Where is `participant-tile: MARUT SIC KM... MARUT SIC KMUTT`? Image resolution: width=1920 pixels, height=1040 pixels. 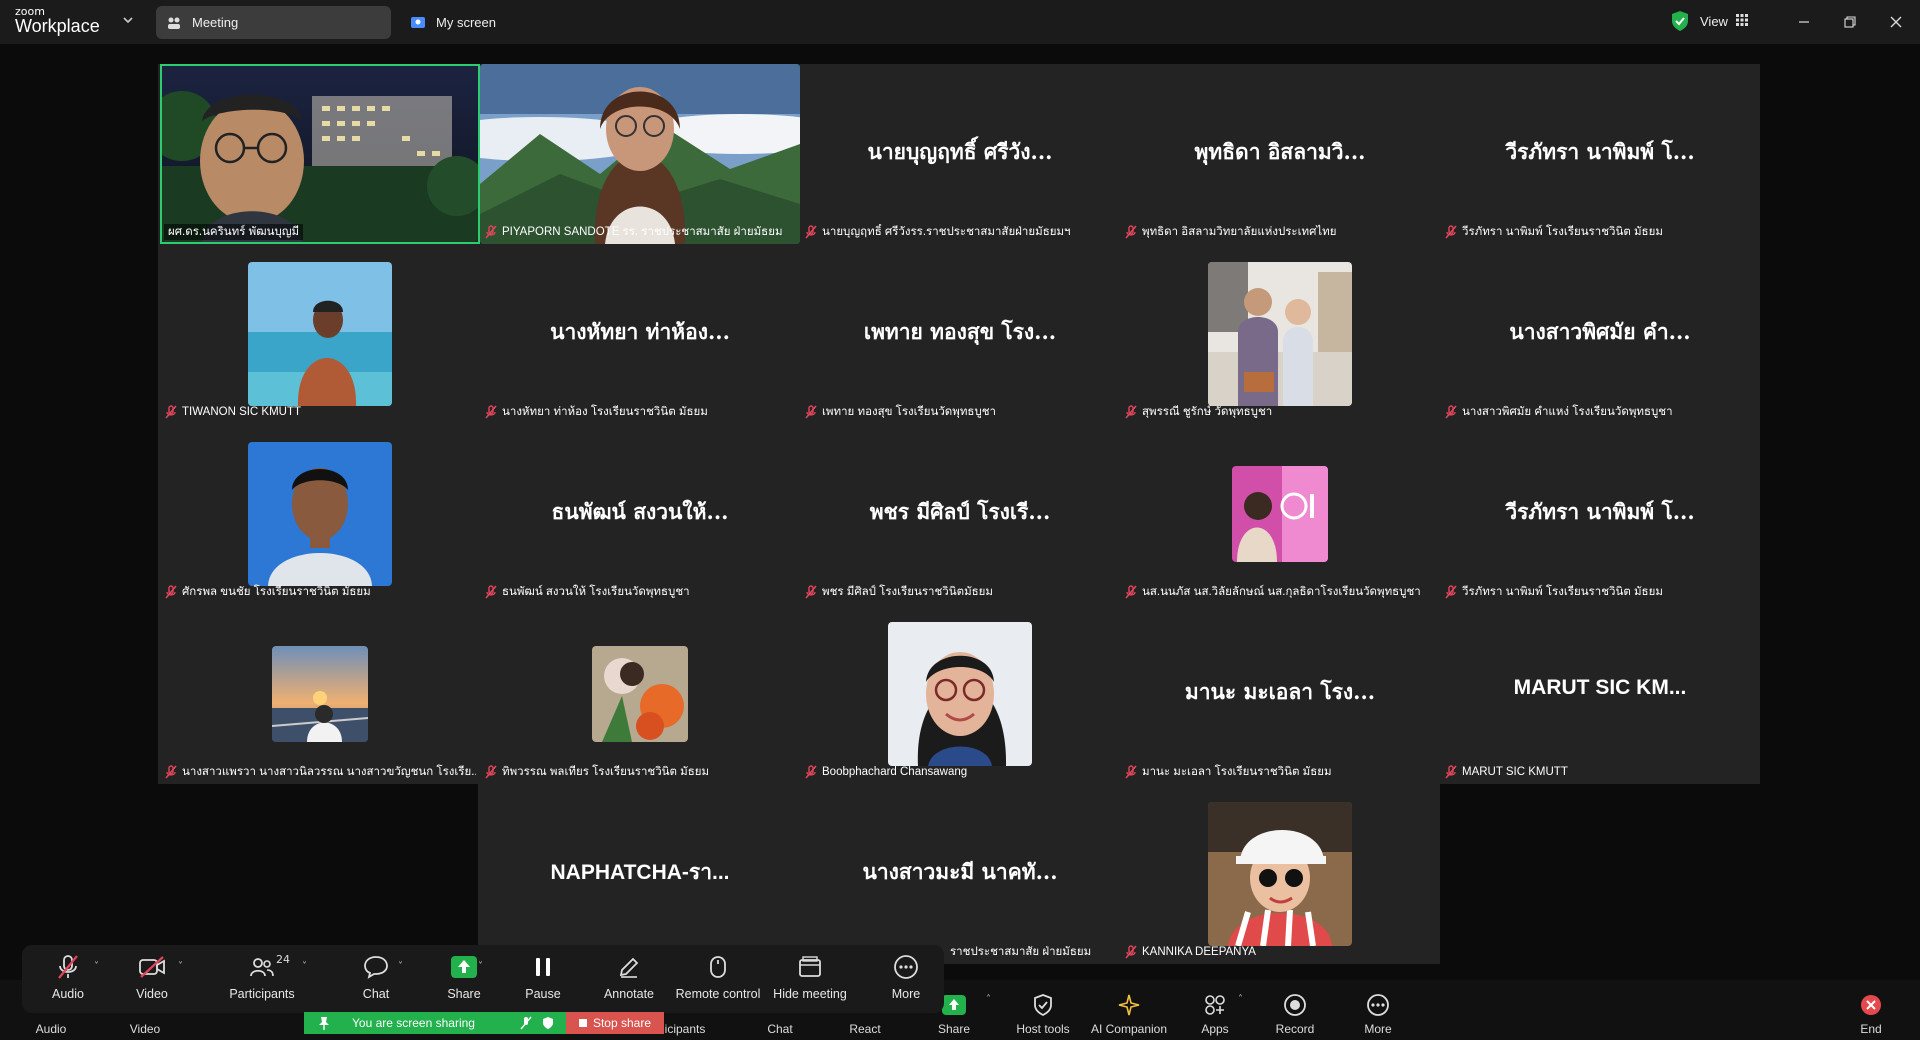
participant-tile: MARUT SIC KM... MARUT SIC KMUTT is located at coordinates (1600, 694).